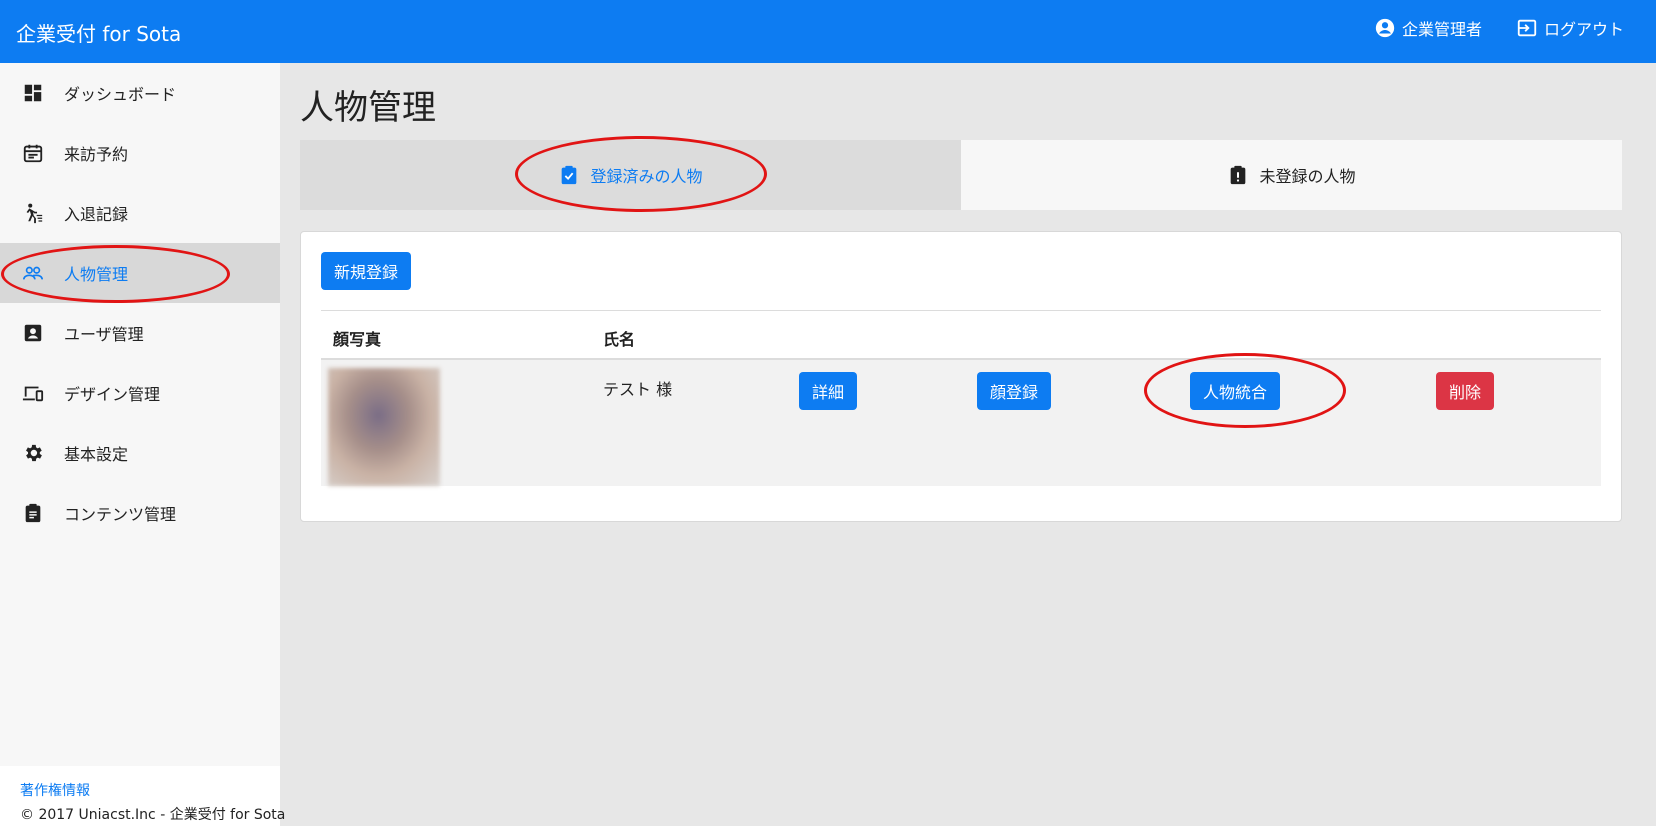 This screenshot has height=826, width=1656. Describe the element at coordinates (34, 453) in the screenshot. I see `gear-icon` at that location.